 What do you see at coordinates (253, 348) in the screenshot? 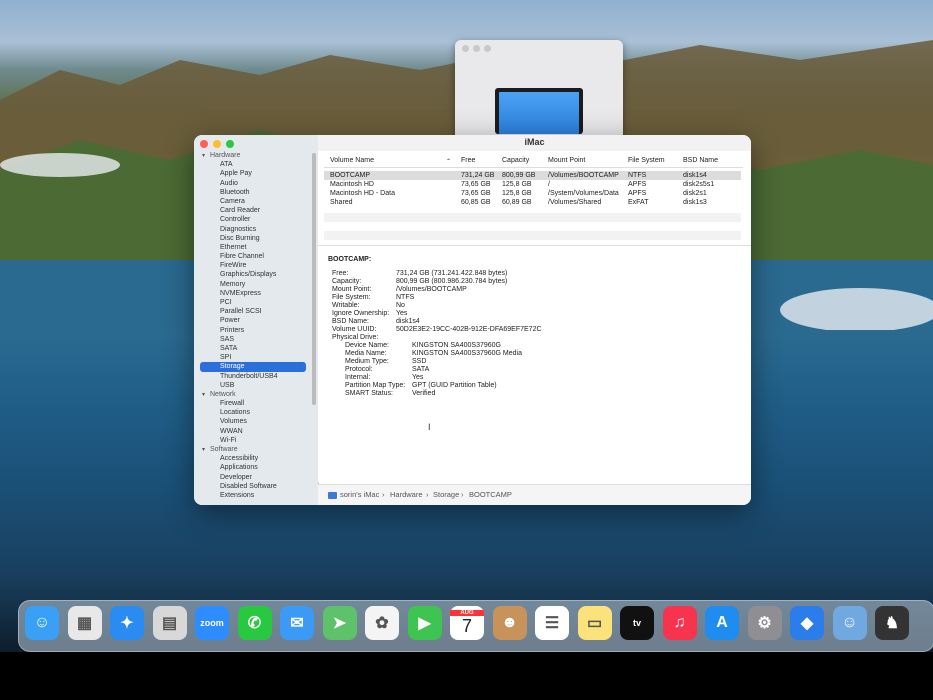
I see `sidebar-item-sata: SATA` at bounding box center [253, 348].